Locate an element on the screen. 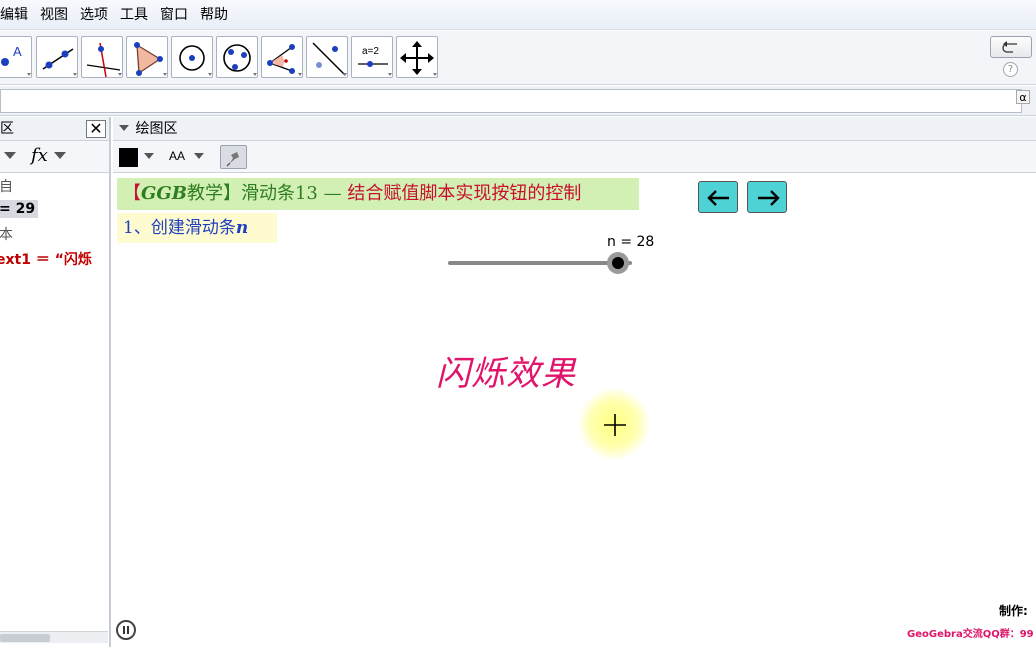 The image size is (1036, 647). title-text-box: 【GGB教学】滑动条13 — 结合赋值脚本实现按钮的控制 is located at coordinates (378, 194).